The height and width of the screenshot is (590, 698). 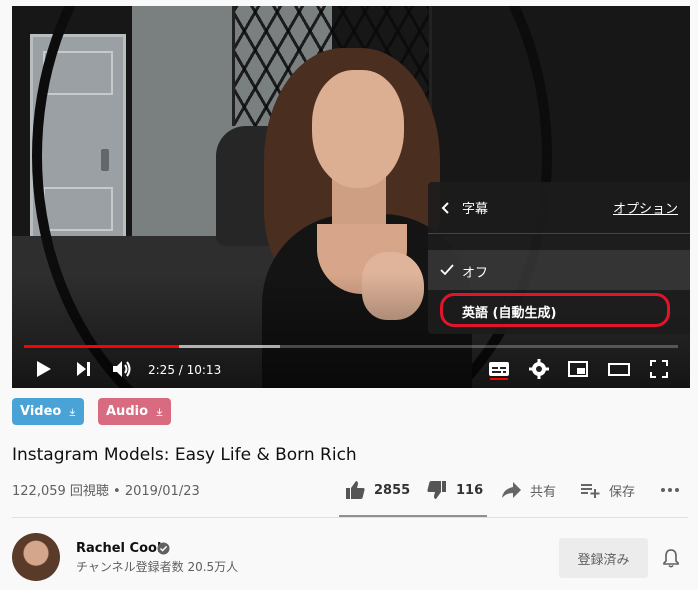 What do you see at coordinates (645, 207) in the screenshot?
I see `options-link: オプション` at bounding box center [645, 207].